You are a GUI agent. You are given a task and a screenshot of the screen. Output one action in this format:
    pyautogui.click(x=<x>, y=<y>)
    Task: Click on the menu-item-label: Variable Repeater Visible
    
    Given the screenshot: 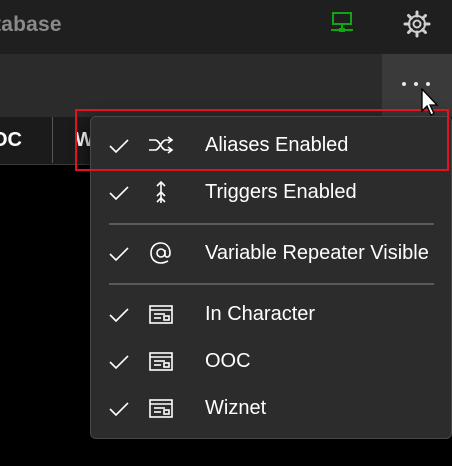 What is the action you would take?
    pyautogui.click(x=317, y=253)
    